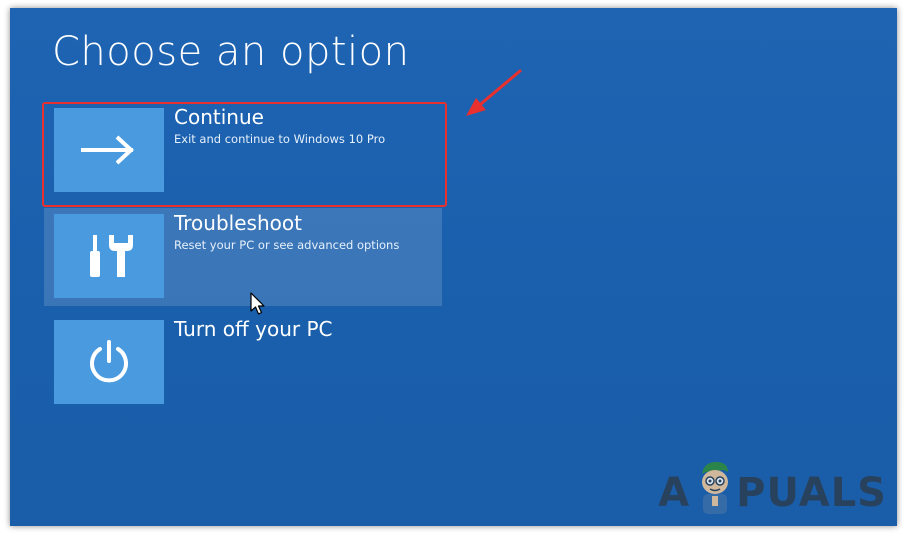  Describe the element at coordinates (231, 52) in the screenshot. I see `page-title: Choose an option` at that location.